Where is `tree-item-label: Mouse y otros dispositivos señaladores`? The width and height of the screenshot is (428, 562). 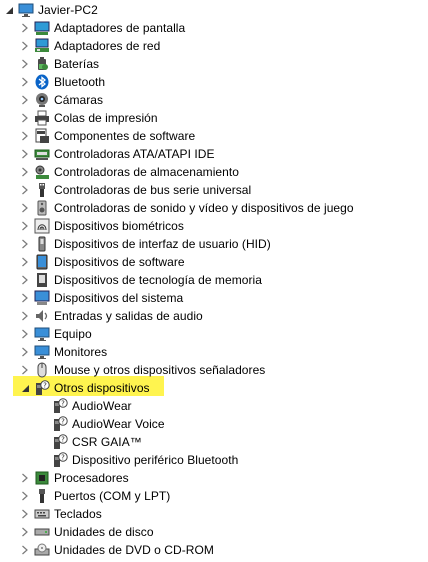 tree-item-label: Mouse y otros dispositivos señaladores is located at coordinates (160, 370).